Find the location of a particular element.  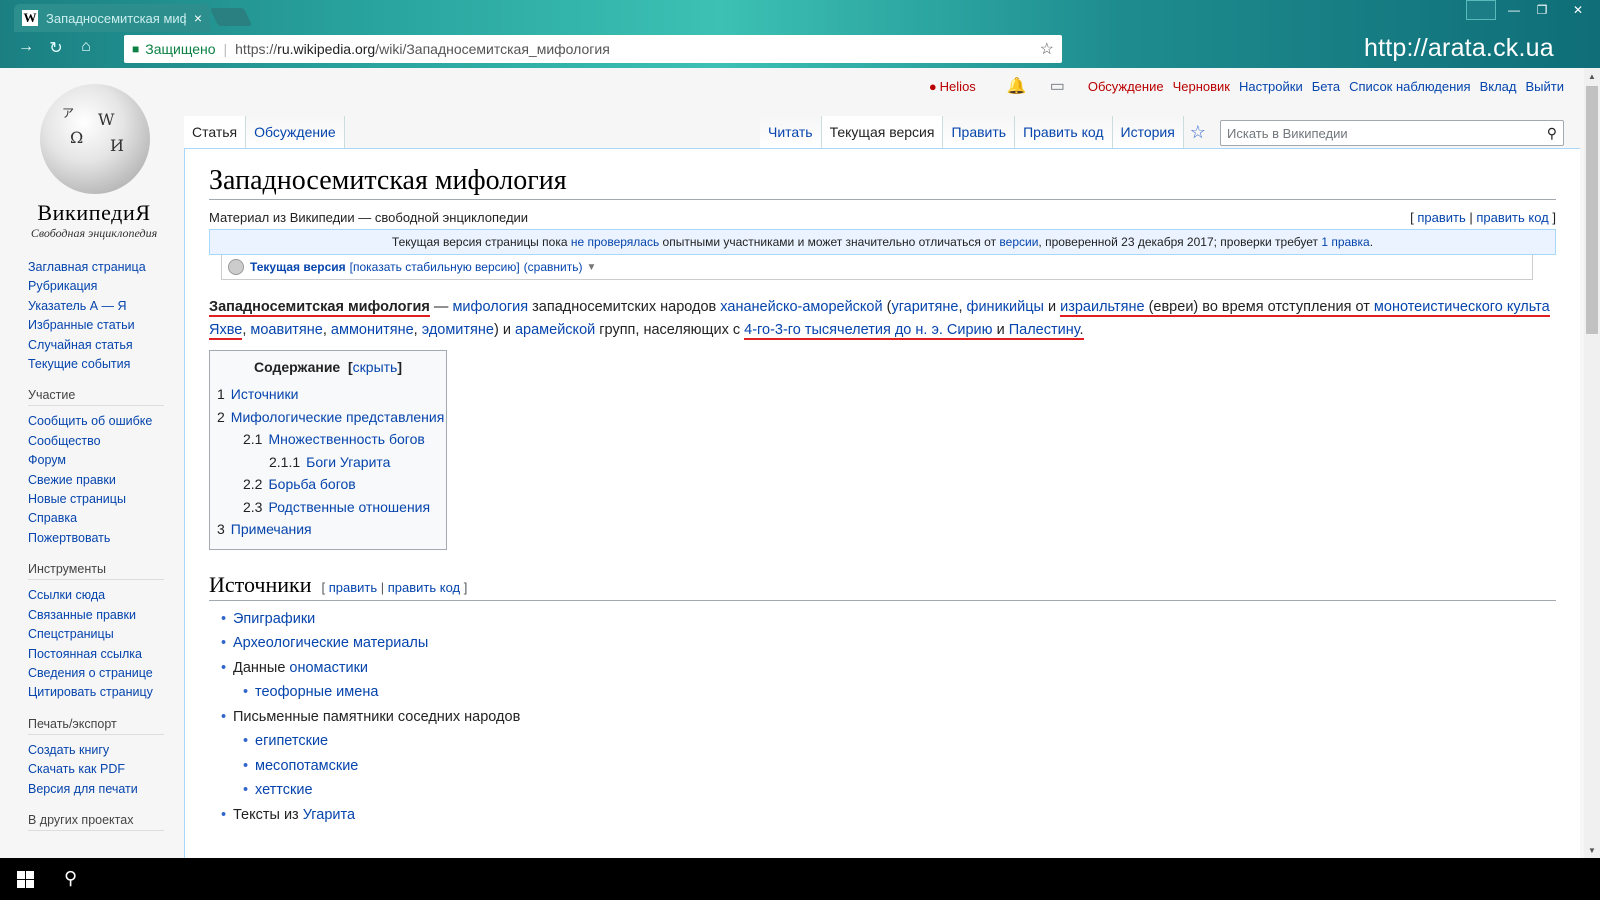

list-item-link: Угарита is located at coordinates (329, 815).